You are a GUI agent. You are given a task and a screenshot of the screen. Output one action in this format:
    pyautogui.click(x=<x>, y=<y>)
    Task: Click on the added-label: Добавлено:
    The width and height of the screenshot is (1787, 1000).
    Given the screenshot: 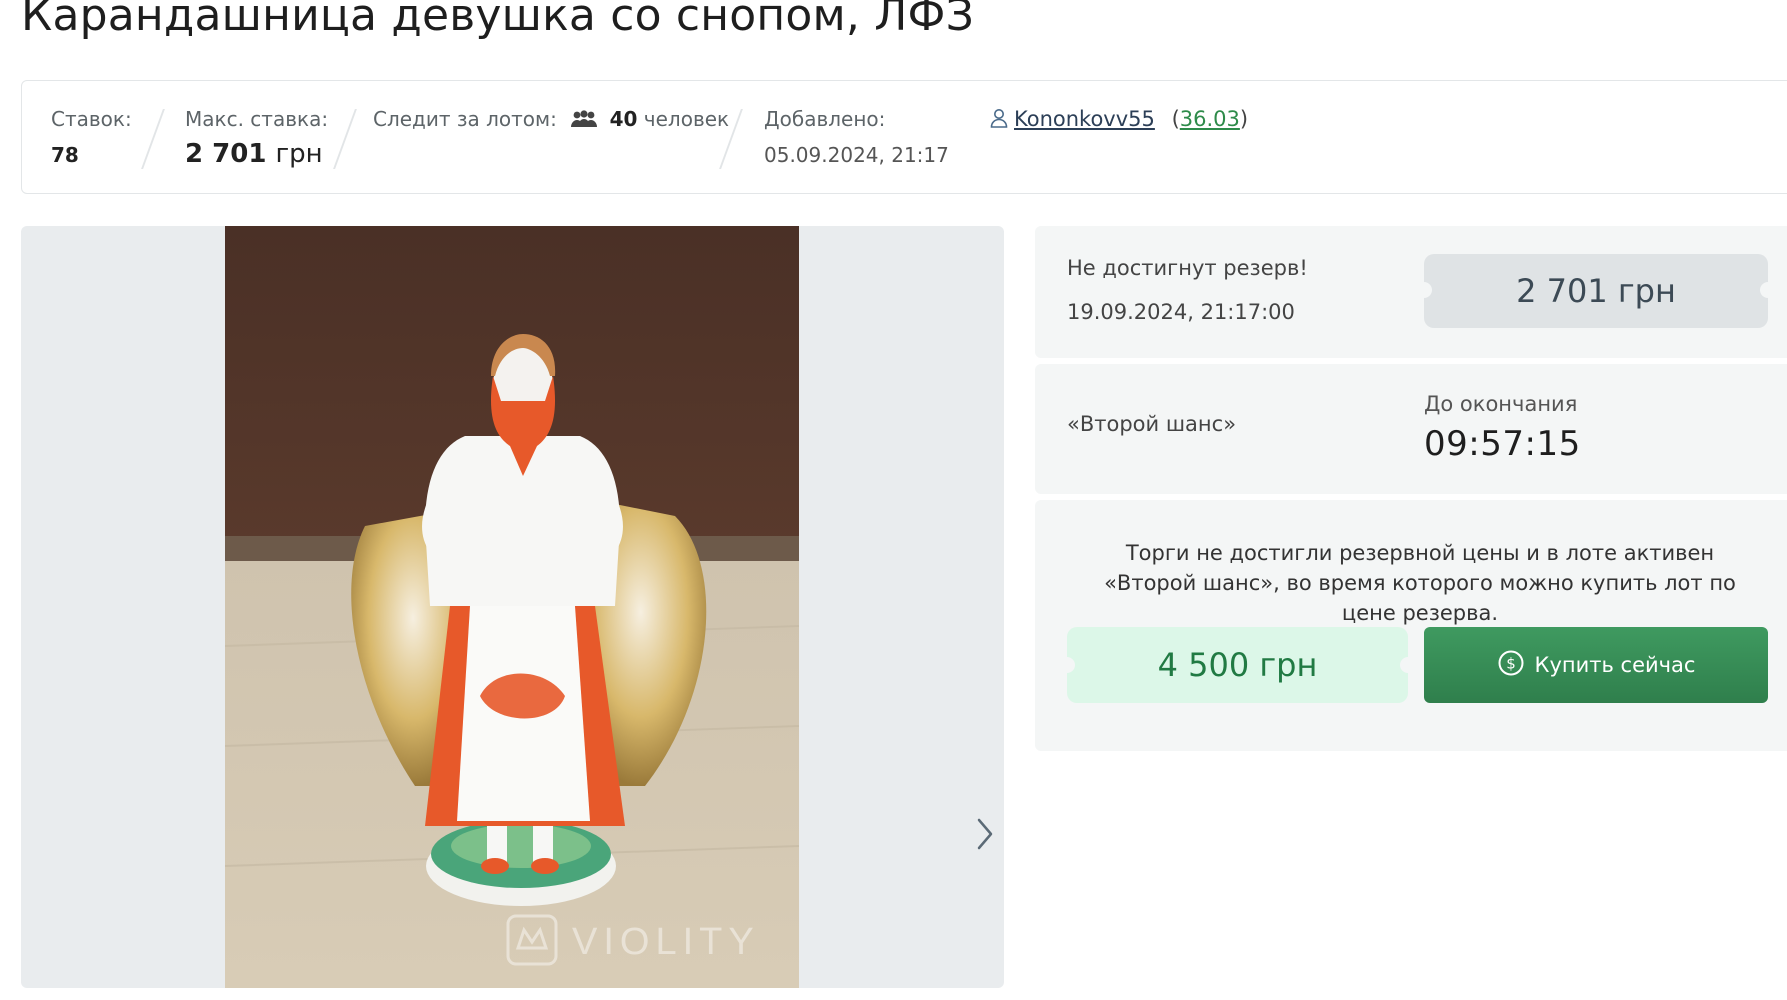 What is the action you would take?
    pyautogui.click(x=825, y=119)
    